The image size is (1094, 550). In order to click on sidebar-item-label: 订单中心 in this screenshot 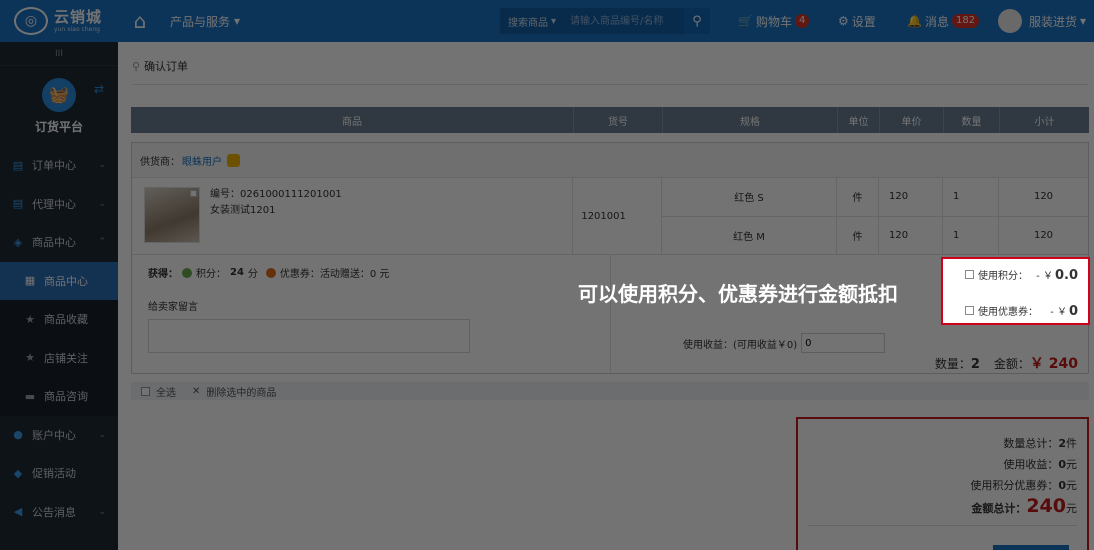, I will do `click(54, 166)`.